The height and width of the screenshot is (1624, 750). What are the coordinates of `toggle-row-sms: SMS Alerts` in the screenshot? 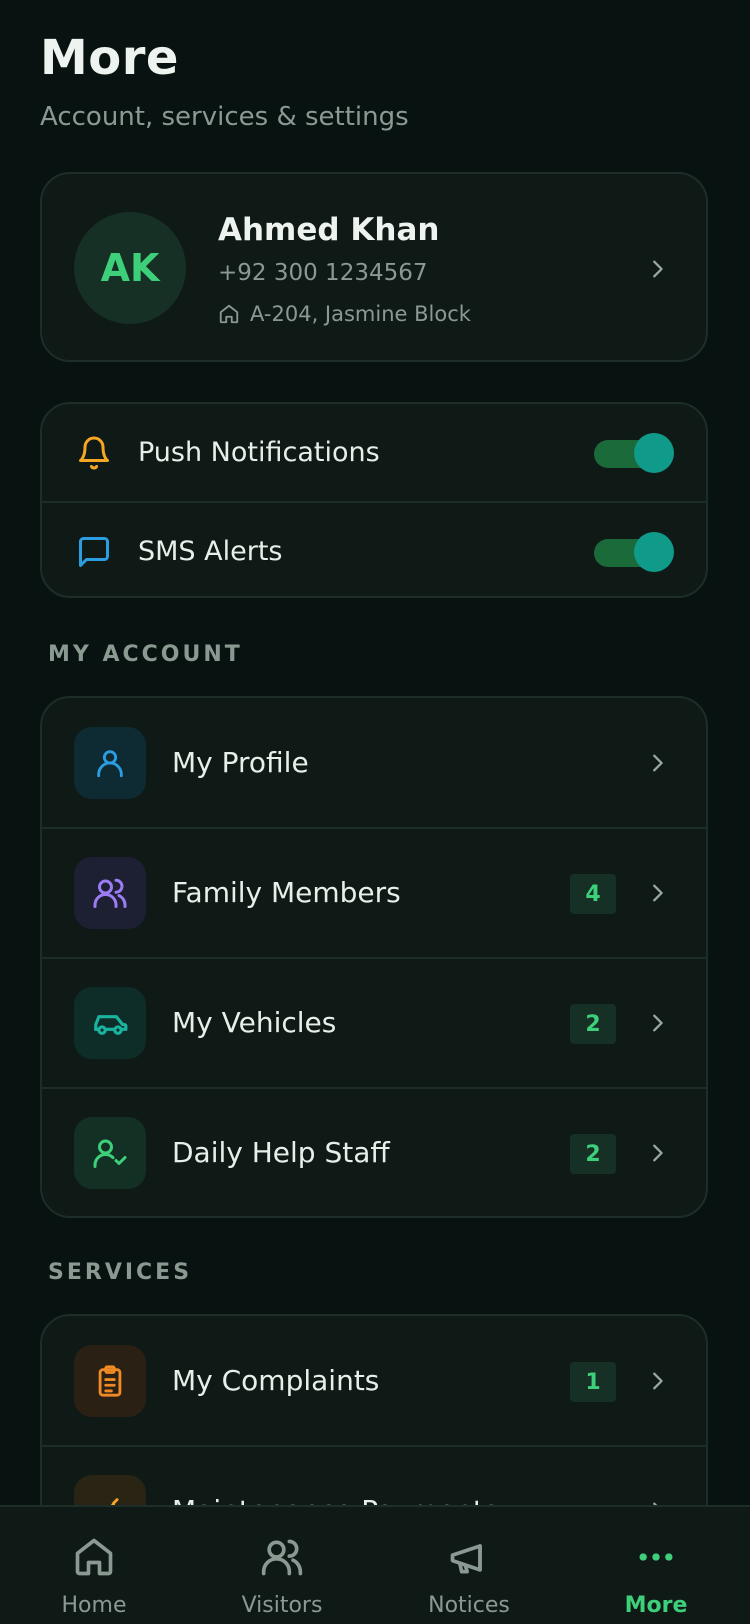 It's located at (374, 549).